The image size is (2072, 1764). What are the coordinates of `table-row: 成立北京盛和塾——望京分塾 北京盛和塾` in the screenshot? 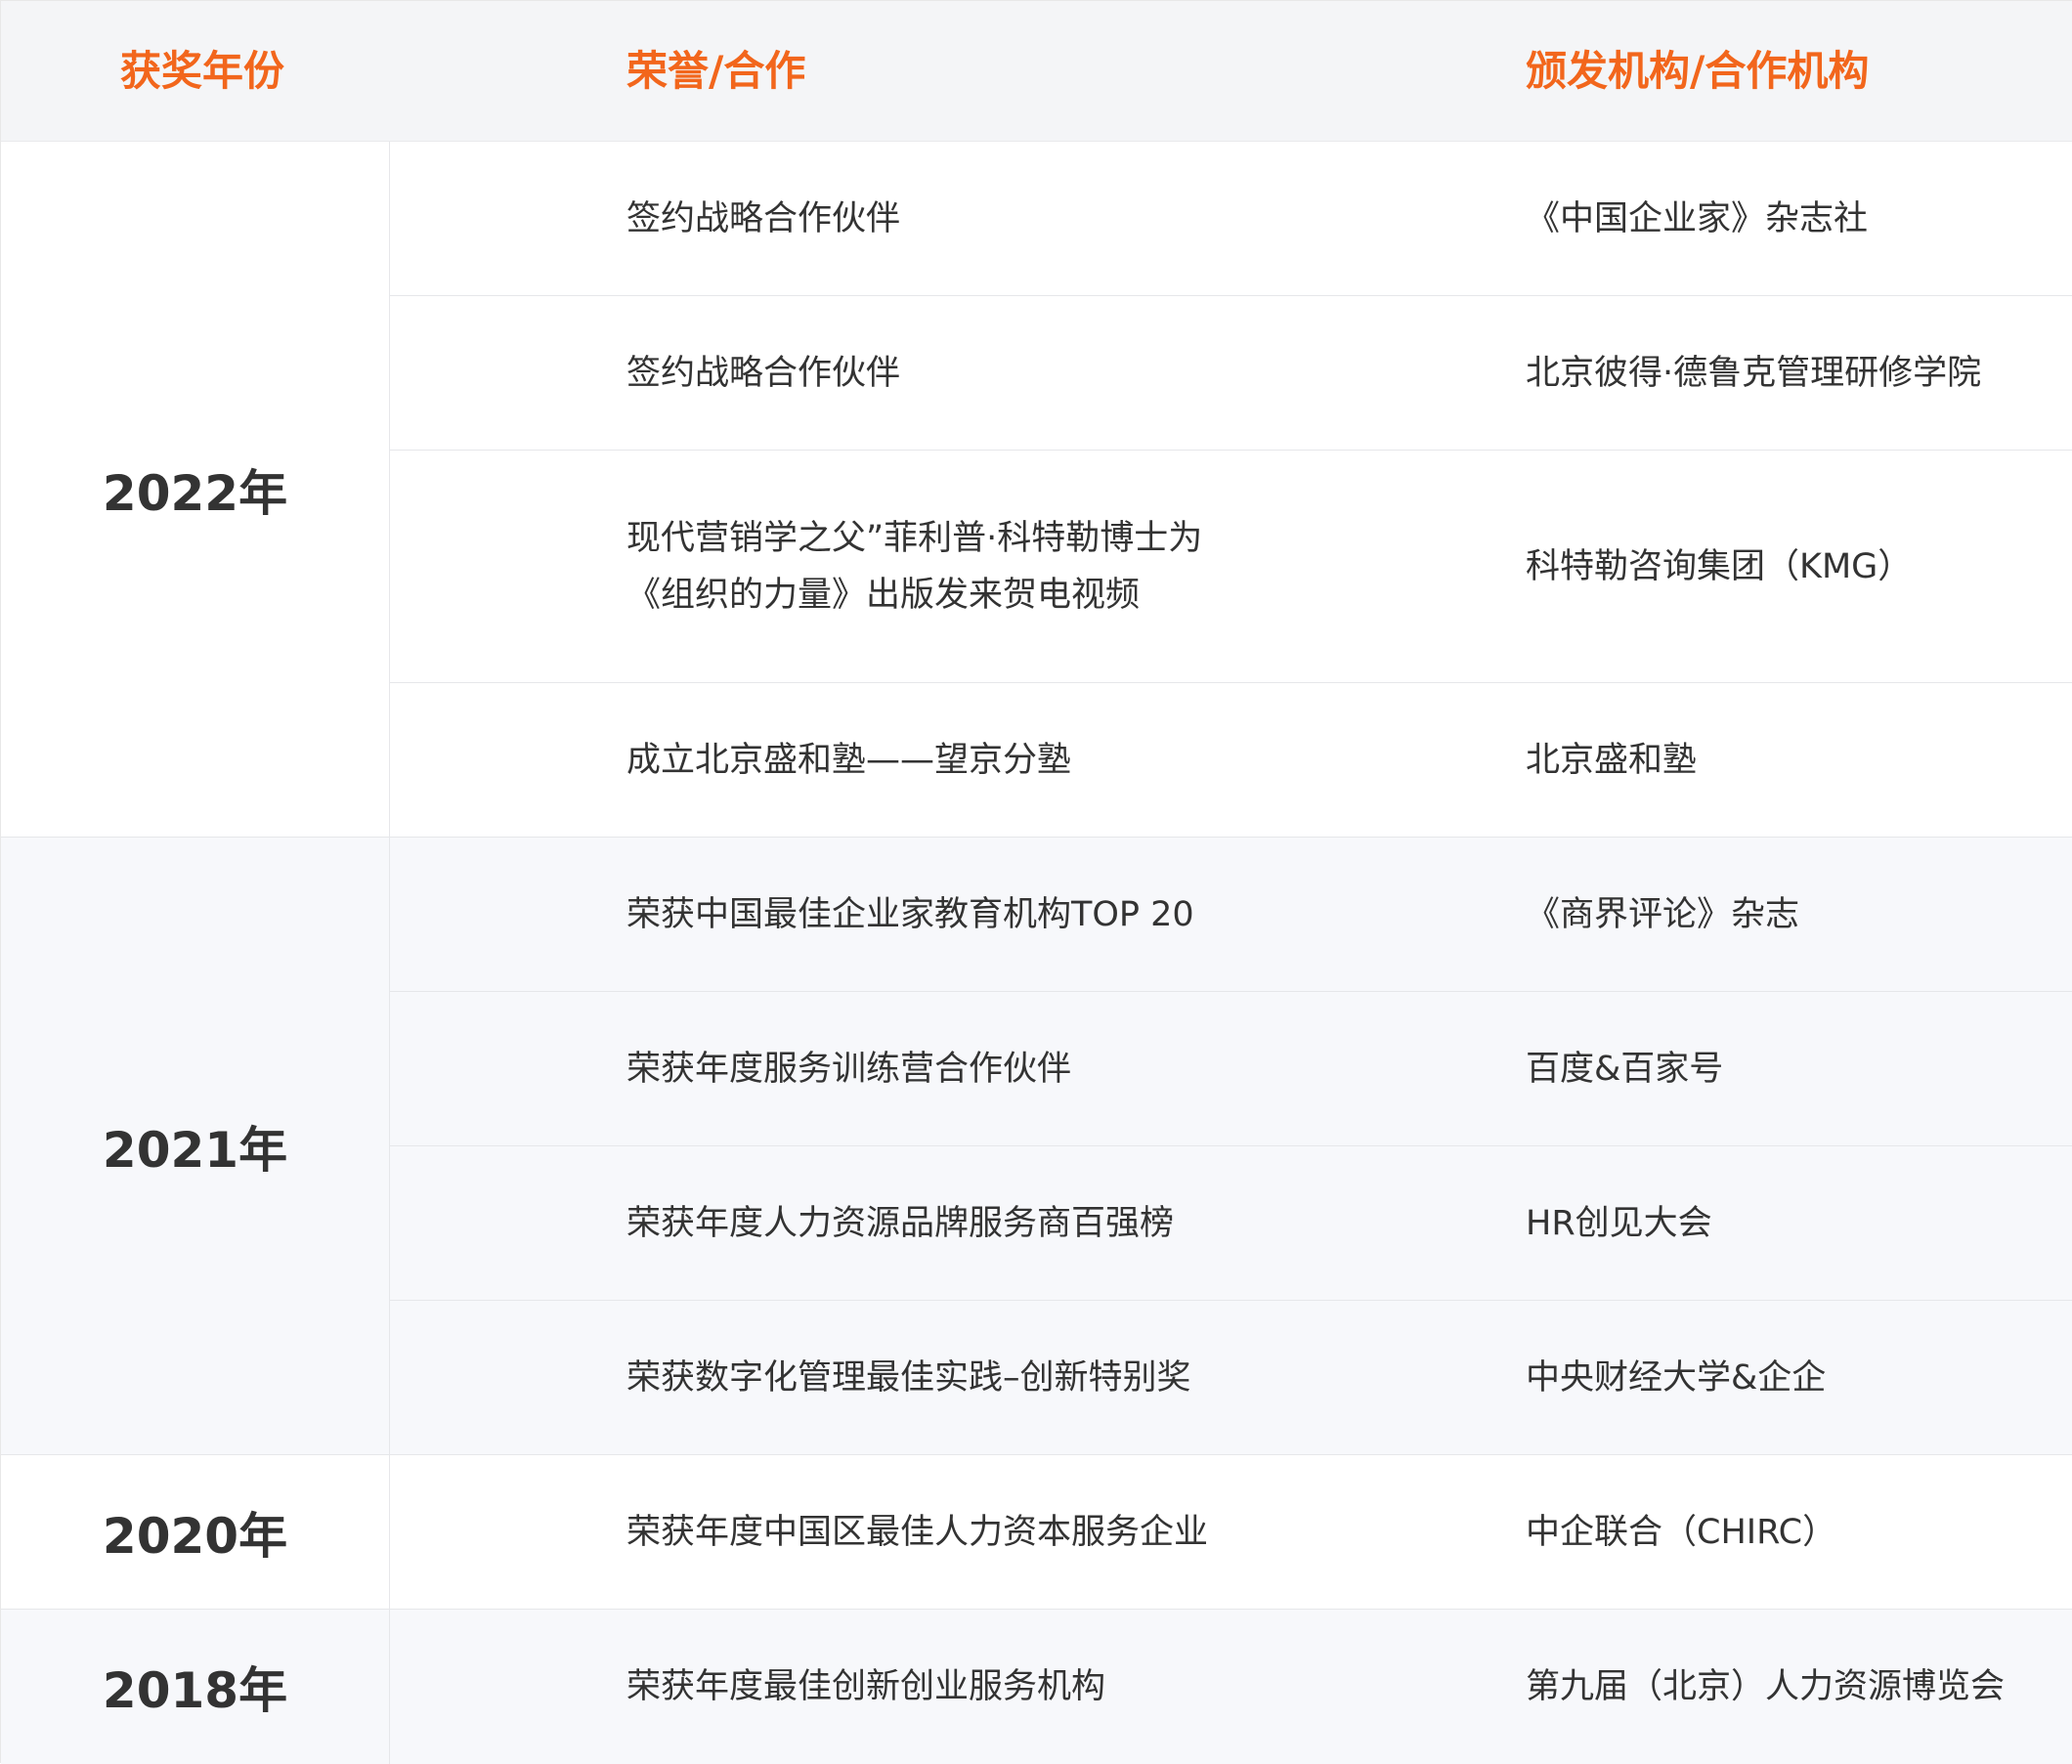 It's located at (1231, 760).